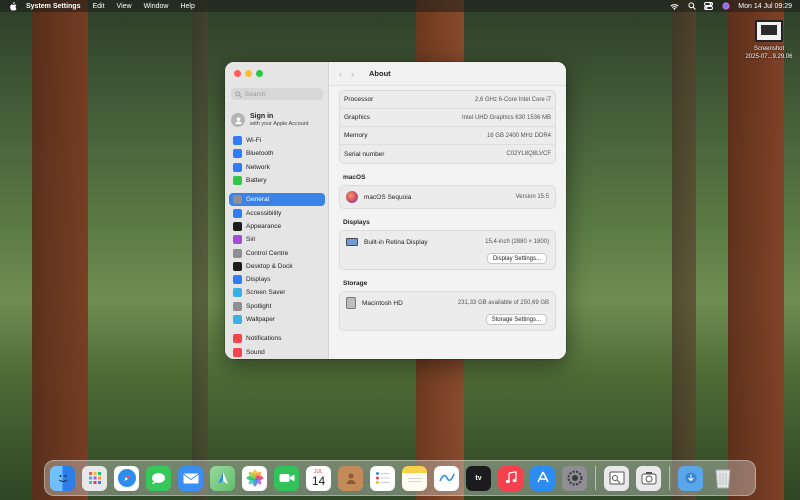 The image size is (800, 500). Describe the element at coordinates (277, 212) in the screenshot. I see `sidebar-item-accessibility: Accessibility` at that location.